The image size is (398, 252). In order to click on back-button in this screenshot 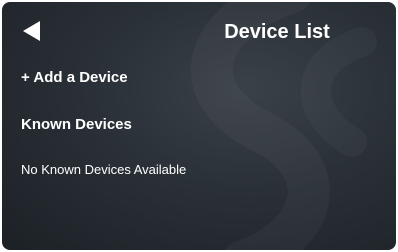, I will do `click(32, 31)`.